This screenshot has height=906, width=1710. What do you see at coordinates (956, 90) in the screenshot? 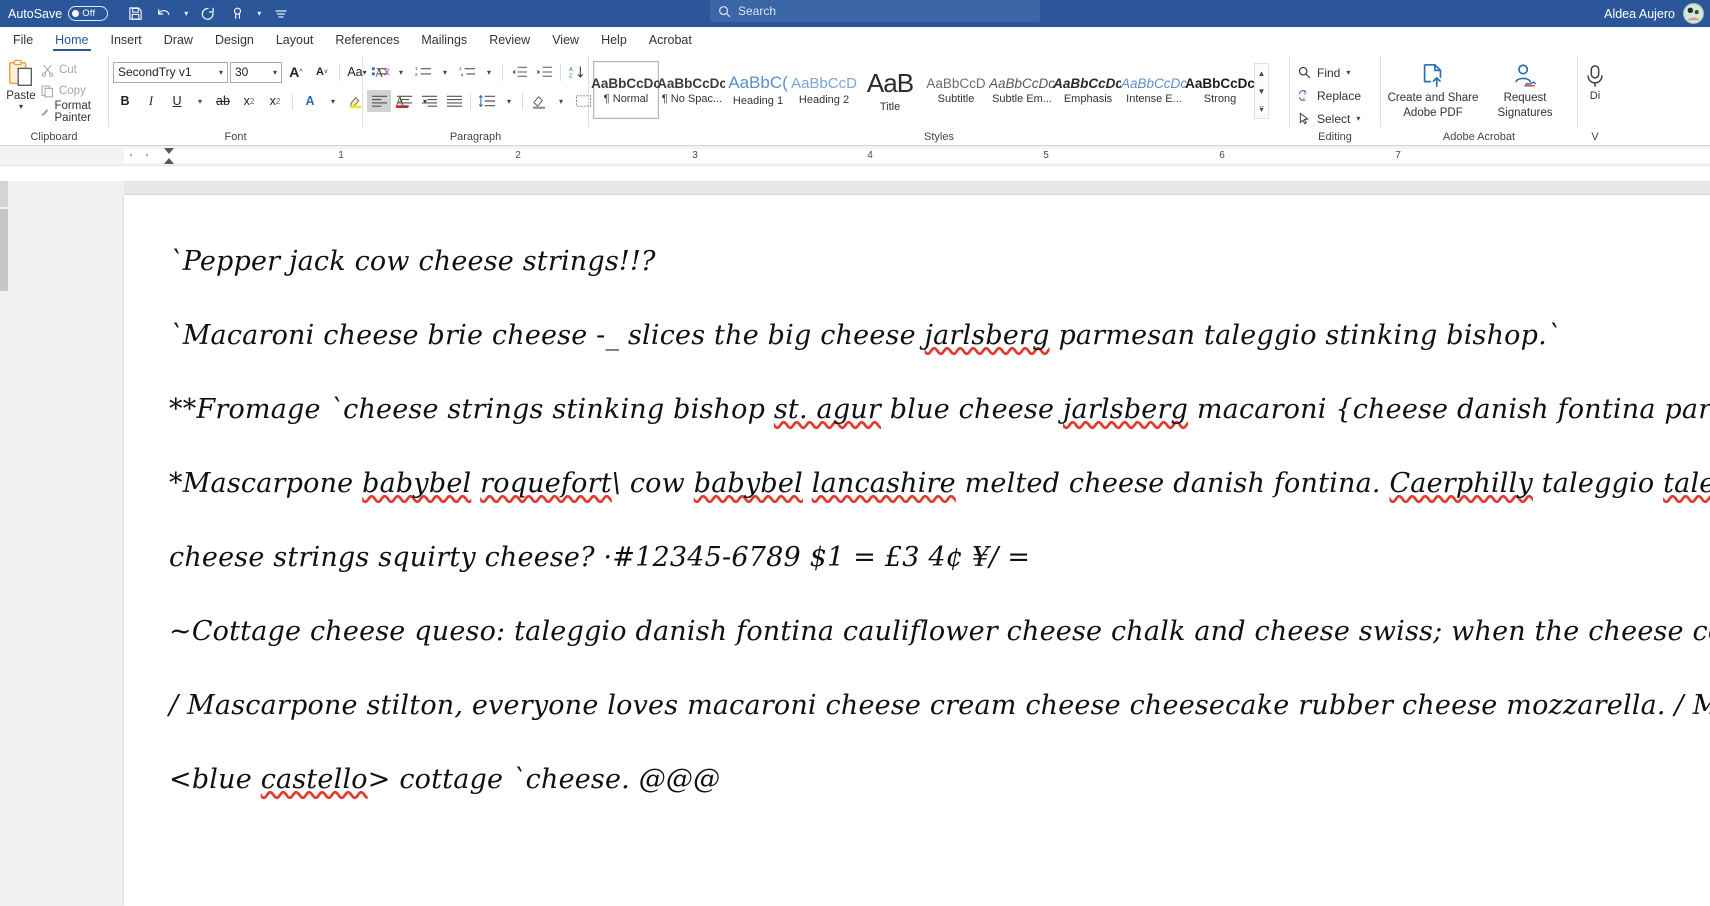
I see `style-subtitle: AaBbCcD Subtitle` at bounding box center [956, 90].